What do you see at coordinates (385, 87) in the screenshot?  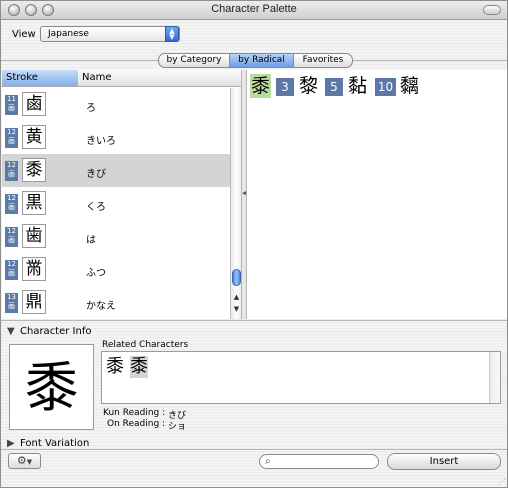 I see `stroke-number-badge: 10` at bounding box center [385, 87].